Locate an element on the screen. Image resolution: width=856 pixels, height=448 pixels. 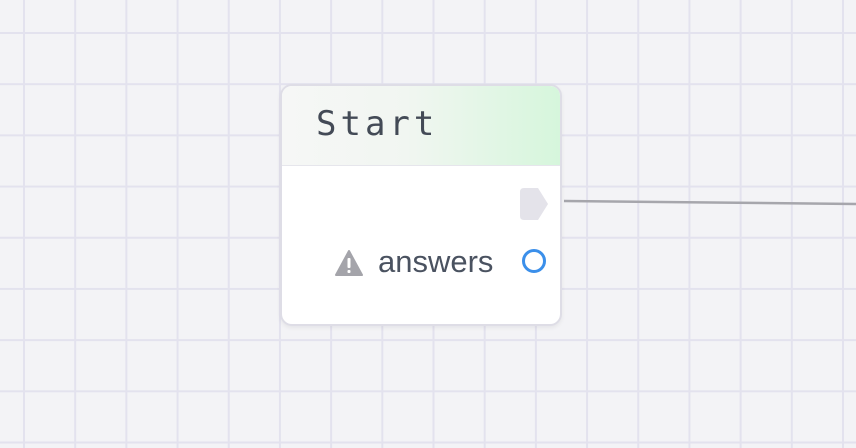
node-title: Start is located at coordinates (377, 124).